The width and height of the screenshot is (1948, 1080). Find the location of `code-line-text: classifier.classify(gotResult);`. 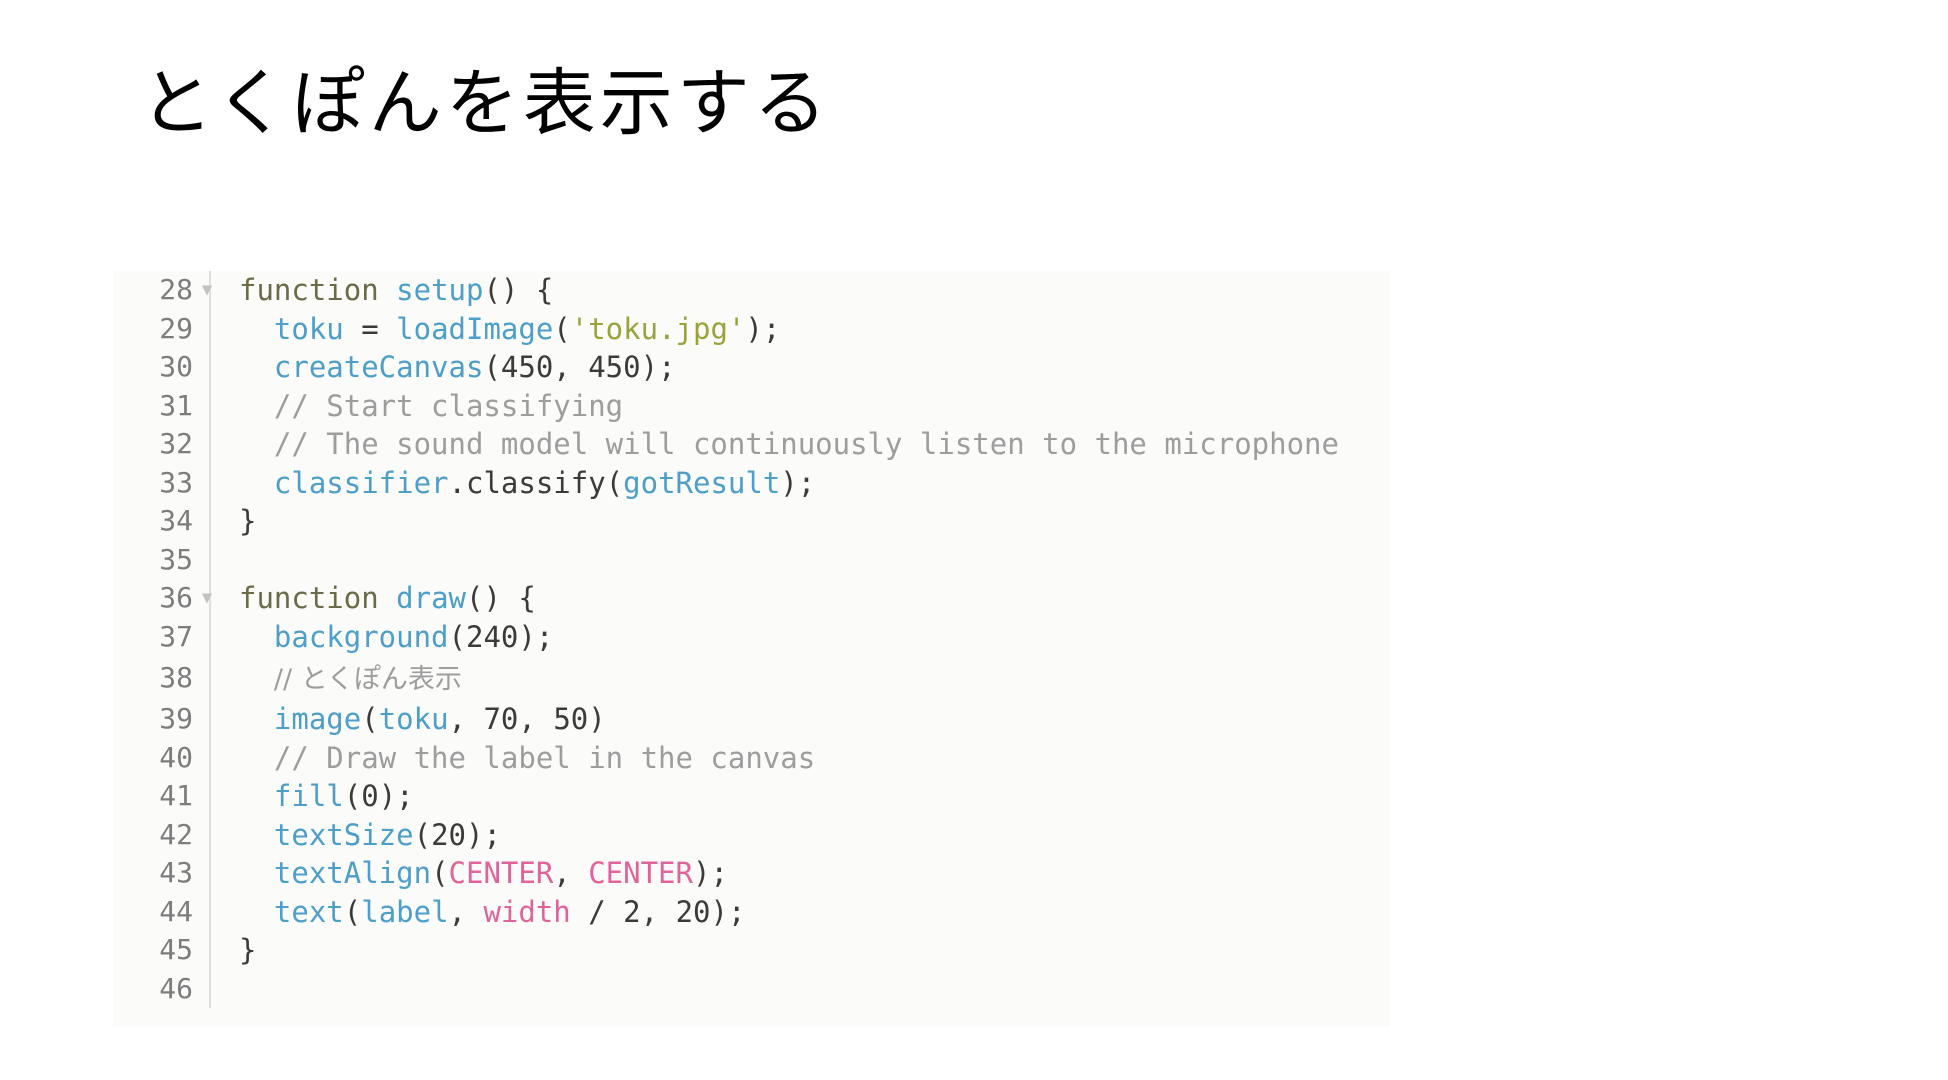

code-line-text: classifier.classify(gotResult); is located at coordinates (807, 483).